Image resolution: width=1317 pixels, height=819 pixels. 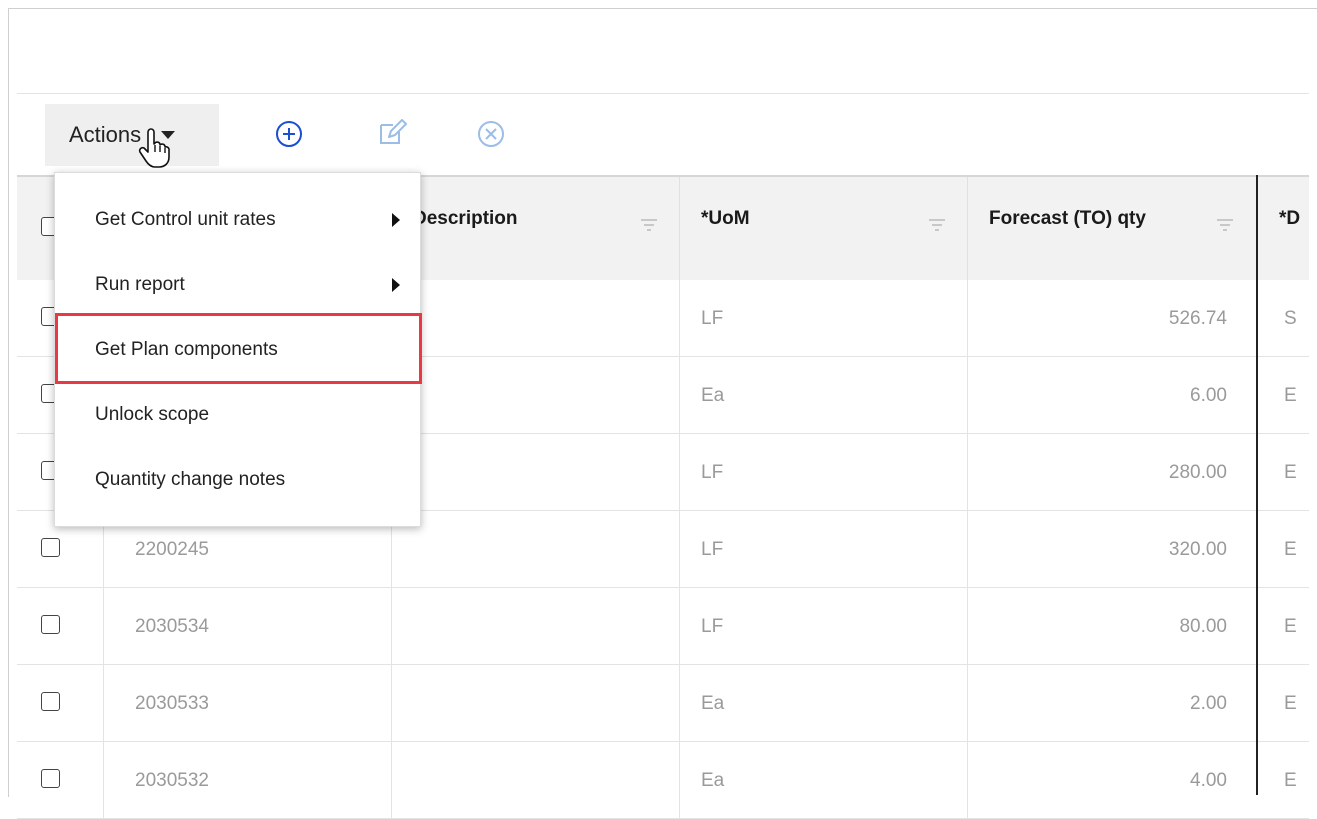 I want to click on cell-forecast-qty: 280.00, so click(x=1197, y=472).